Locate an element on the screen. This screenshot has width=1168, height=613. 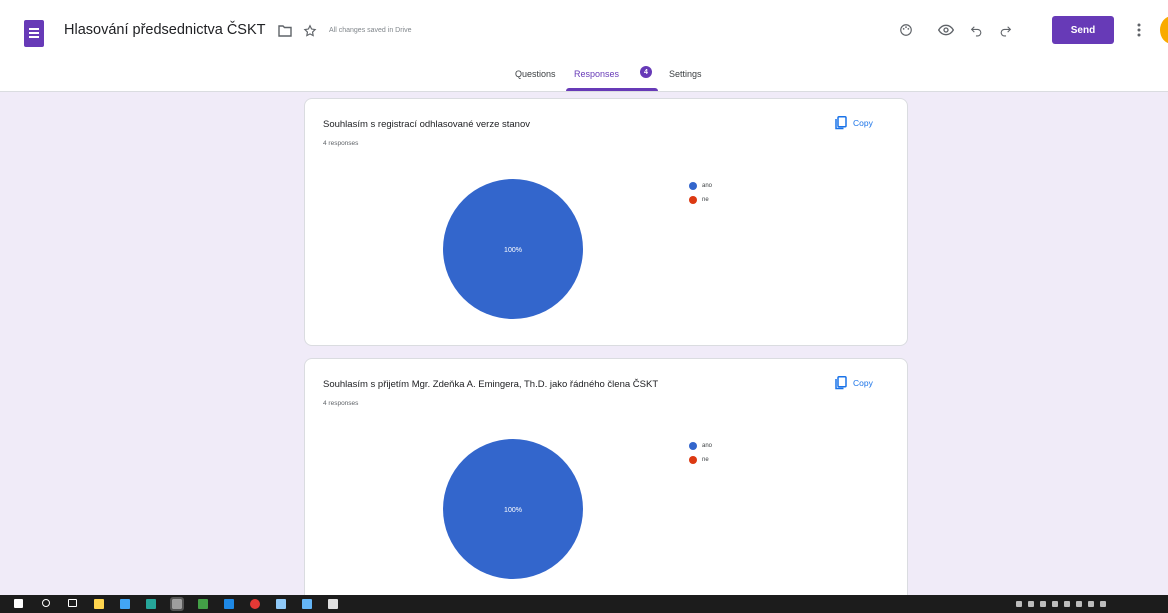
form-tabs: Questions Responses 4 Settings is located at coordinates (584, 75).